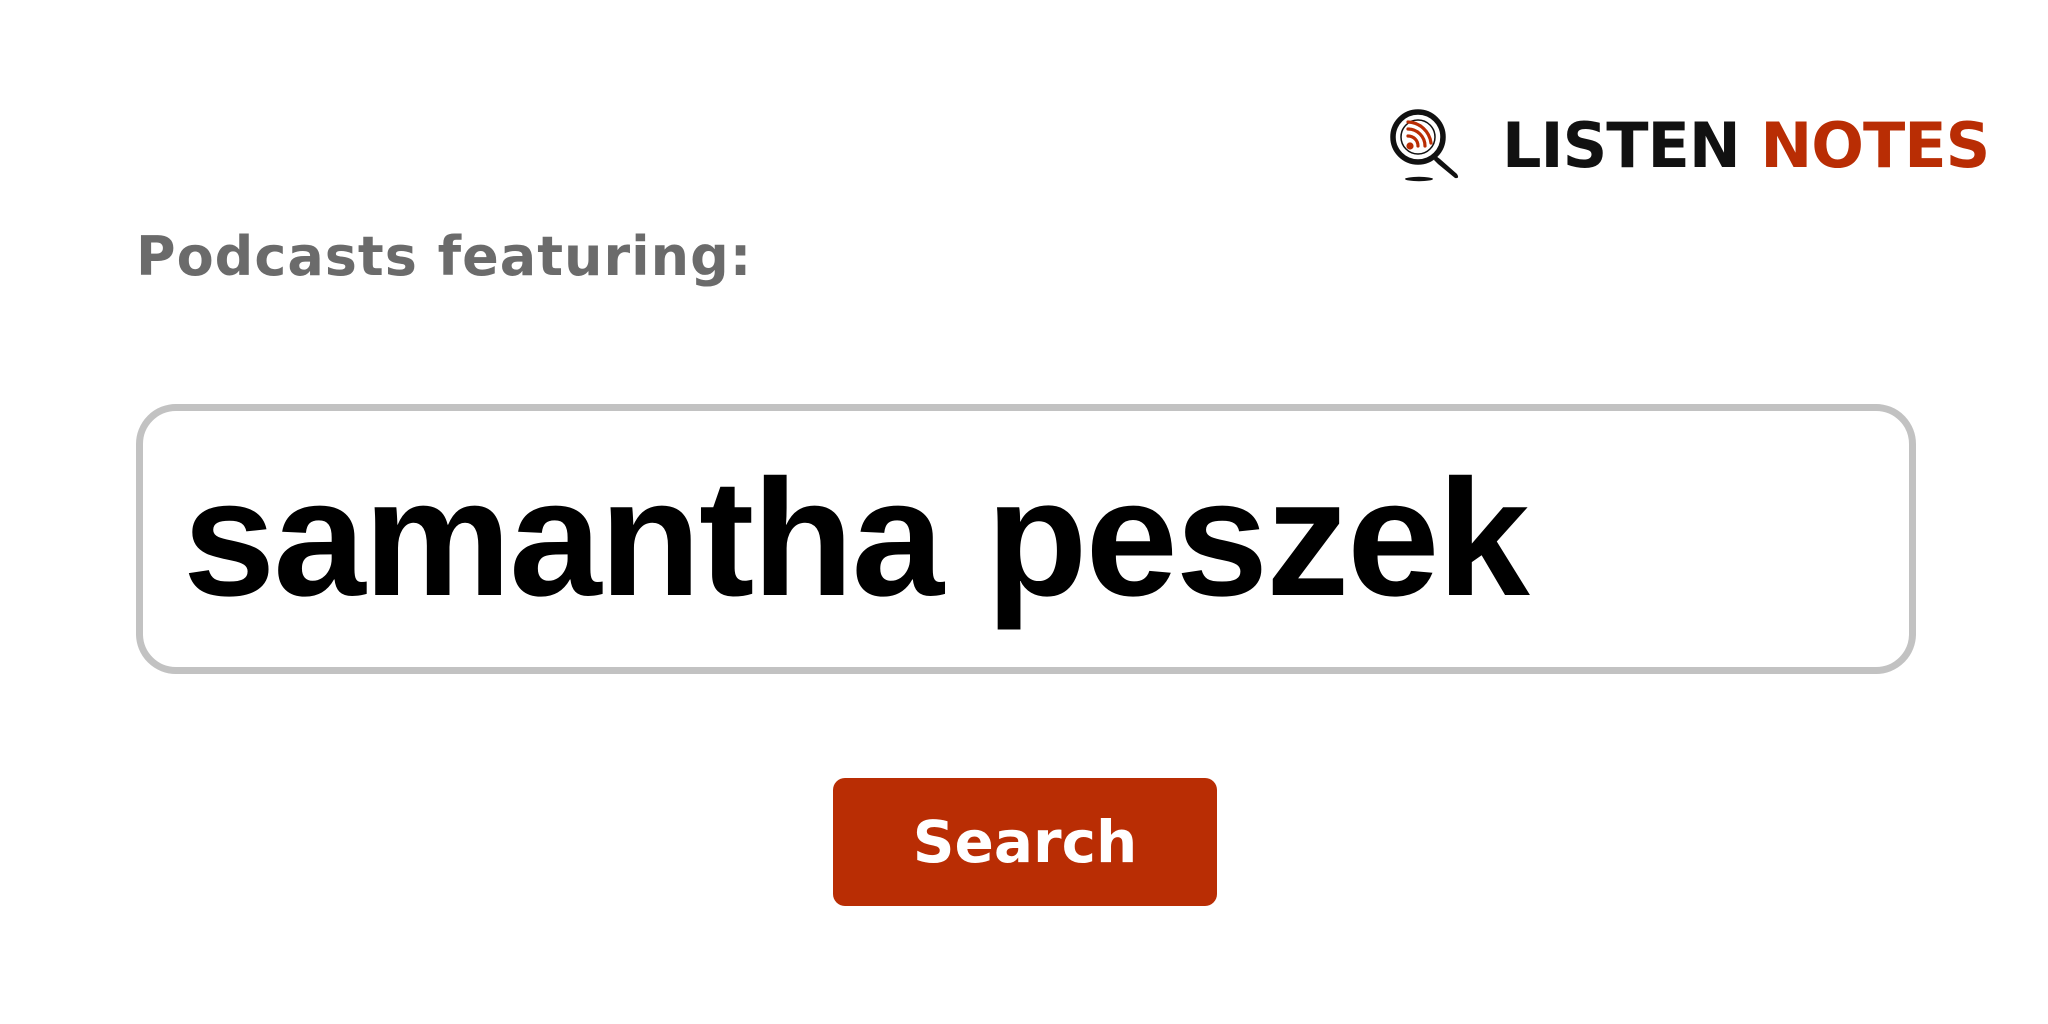 This screenshot has width=2048, height=1024. What do you see at coordinates (1424, 145) in the screenshot?
I see `magnifier-podcast-icon` at bounding box center [1424, 145].